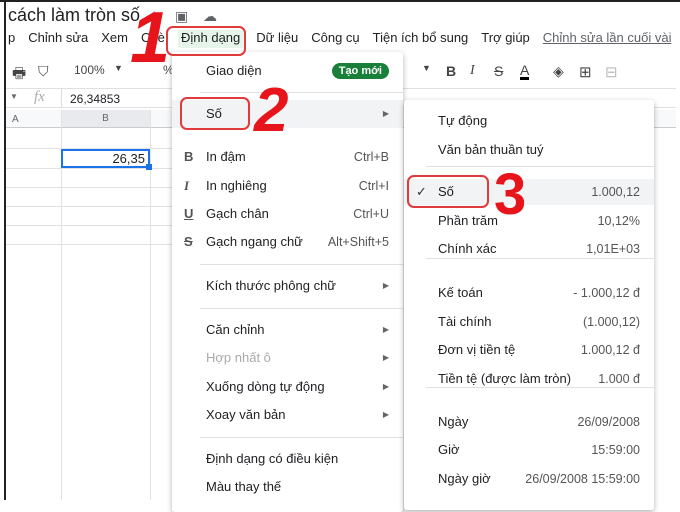 This screenshot has width=680, height=512. What do you see at coordinates (505, 39) in the screenshot?
I see `menu-help: Trợ giúp` at bounding box center [505, 39].